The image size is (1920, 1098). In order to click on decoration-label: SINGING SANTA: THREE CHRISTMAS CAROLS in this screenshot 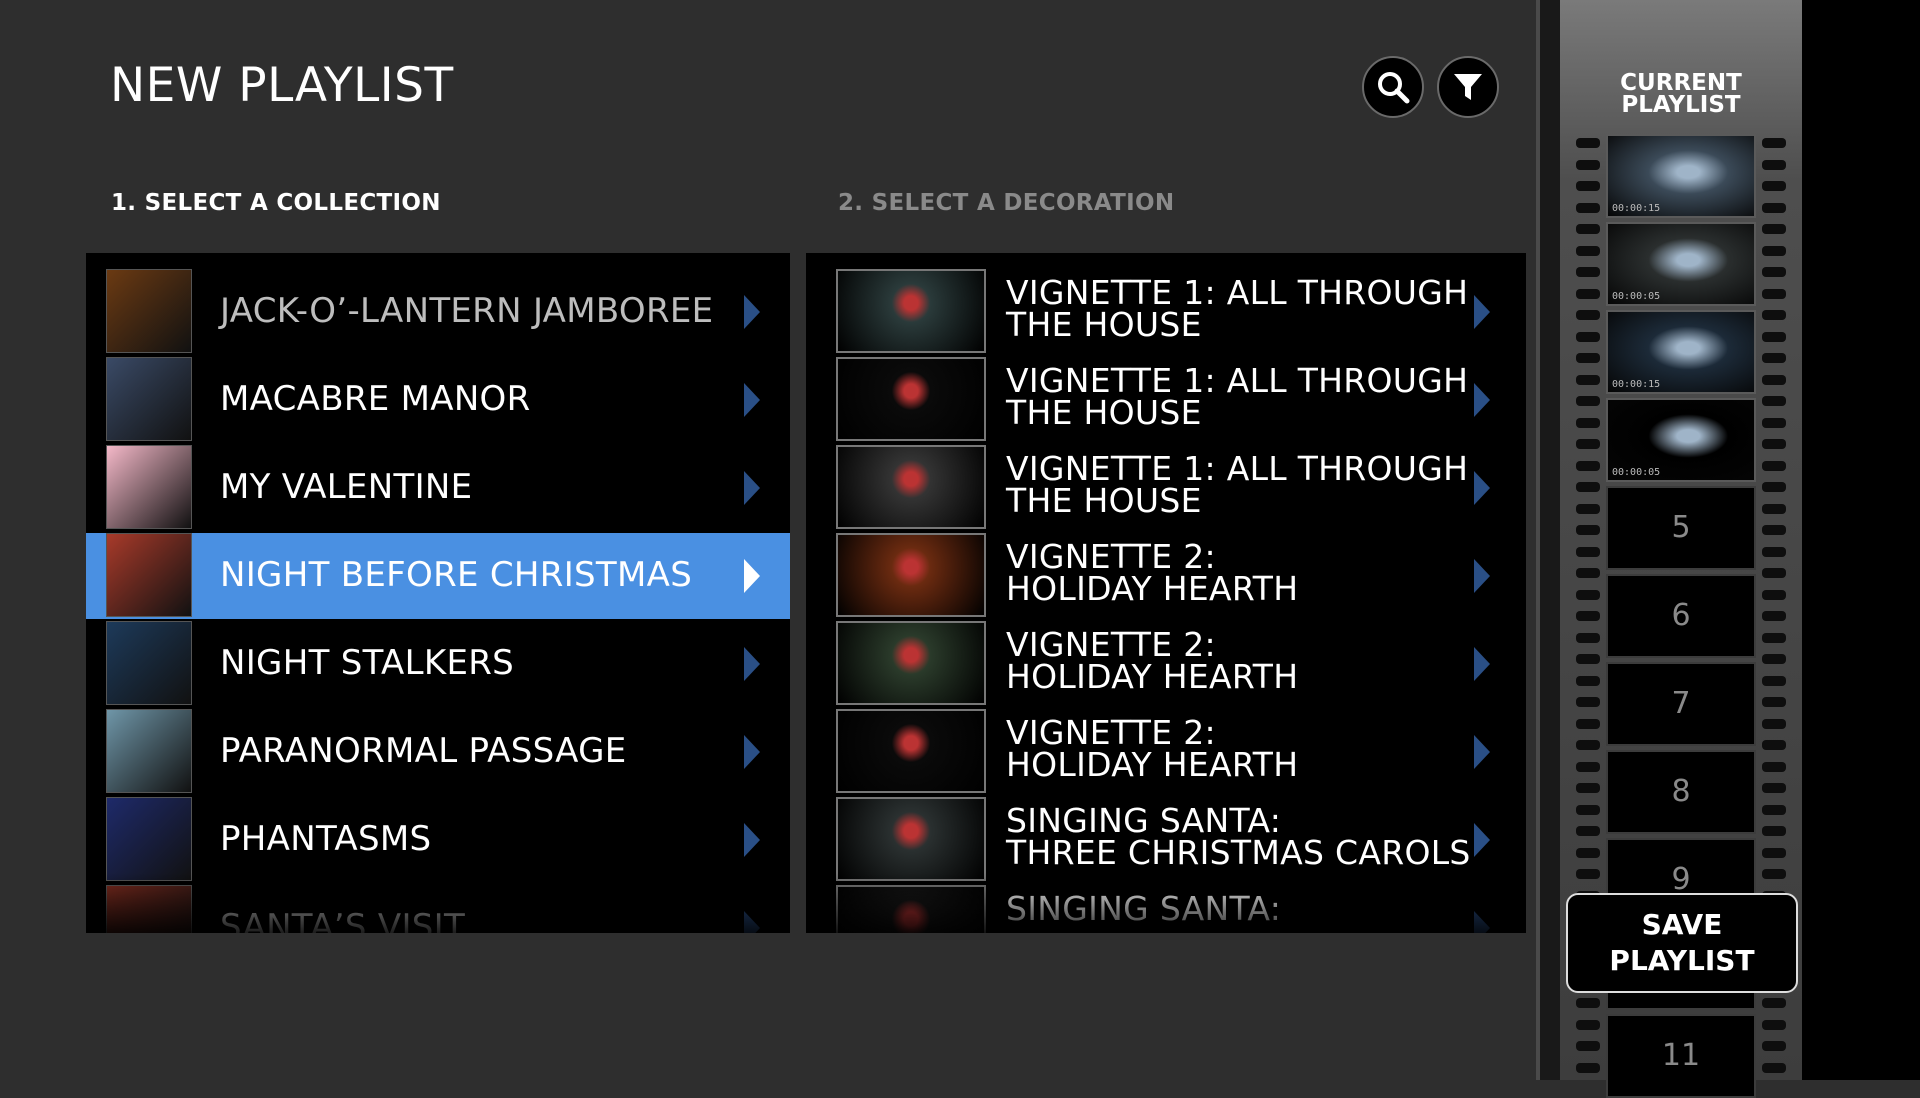, I will do `click(1238, 838)`.